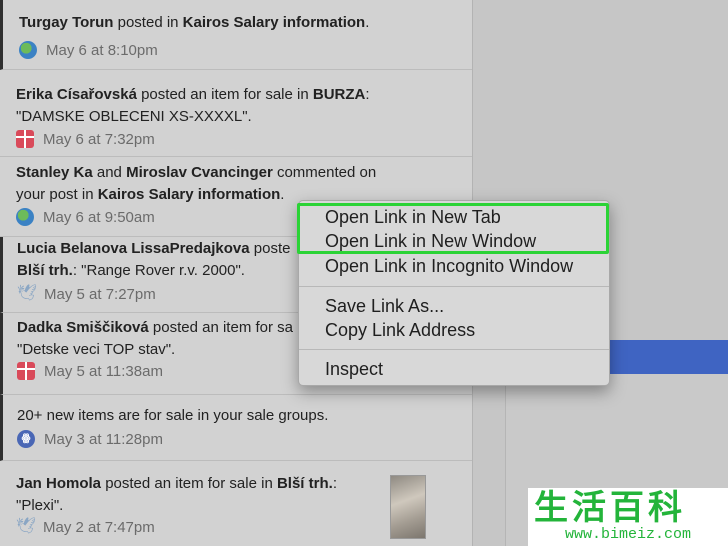 The image size is (728, 546). Describe the element at coordinates (199, 172) in the screenshot. I see `notification-actor: Miroslav Cvancinger` at that location.